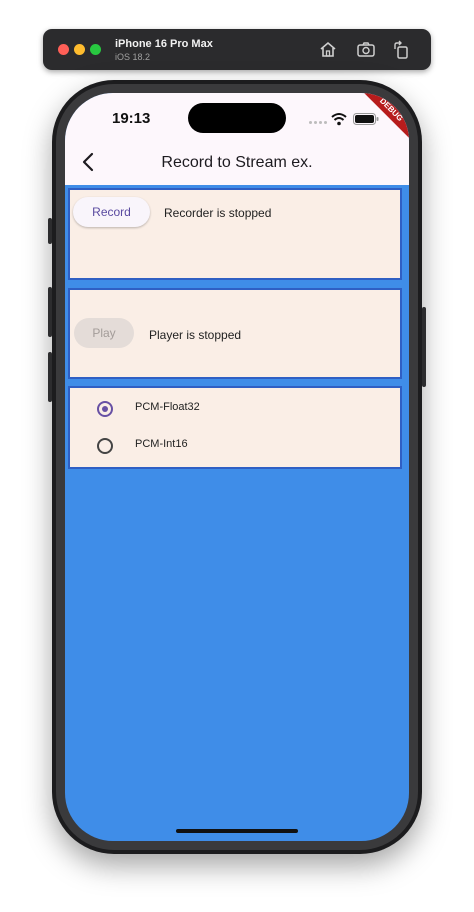 Image resolution: width=474 pixels, height=912 pixels. What do you see at coordinates (50, 377) in the screenshot?
I see `volume-down-button` at bounding box center [50, 377].